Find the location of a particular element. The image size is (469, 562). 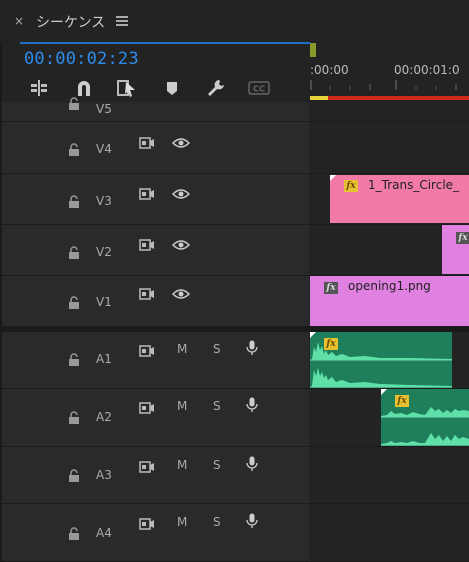

clip-label: opening1.png is located at coordinates (389, 286).